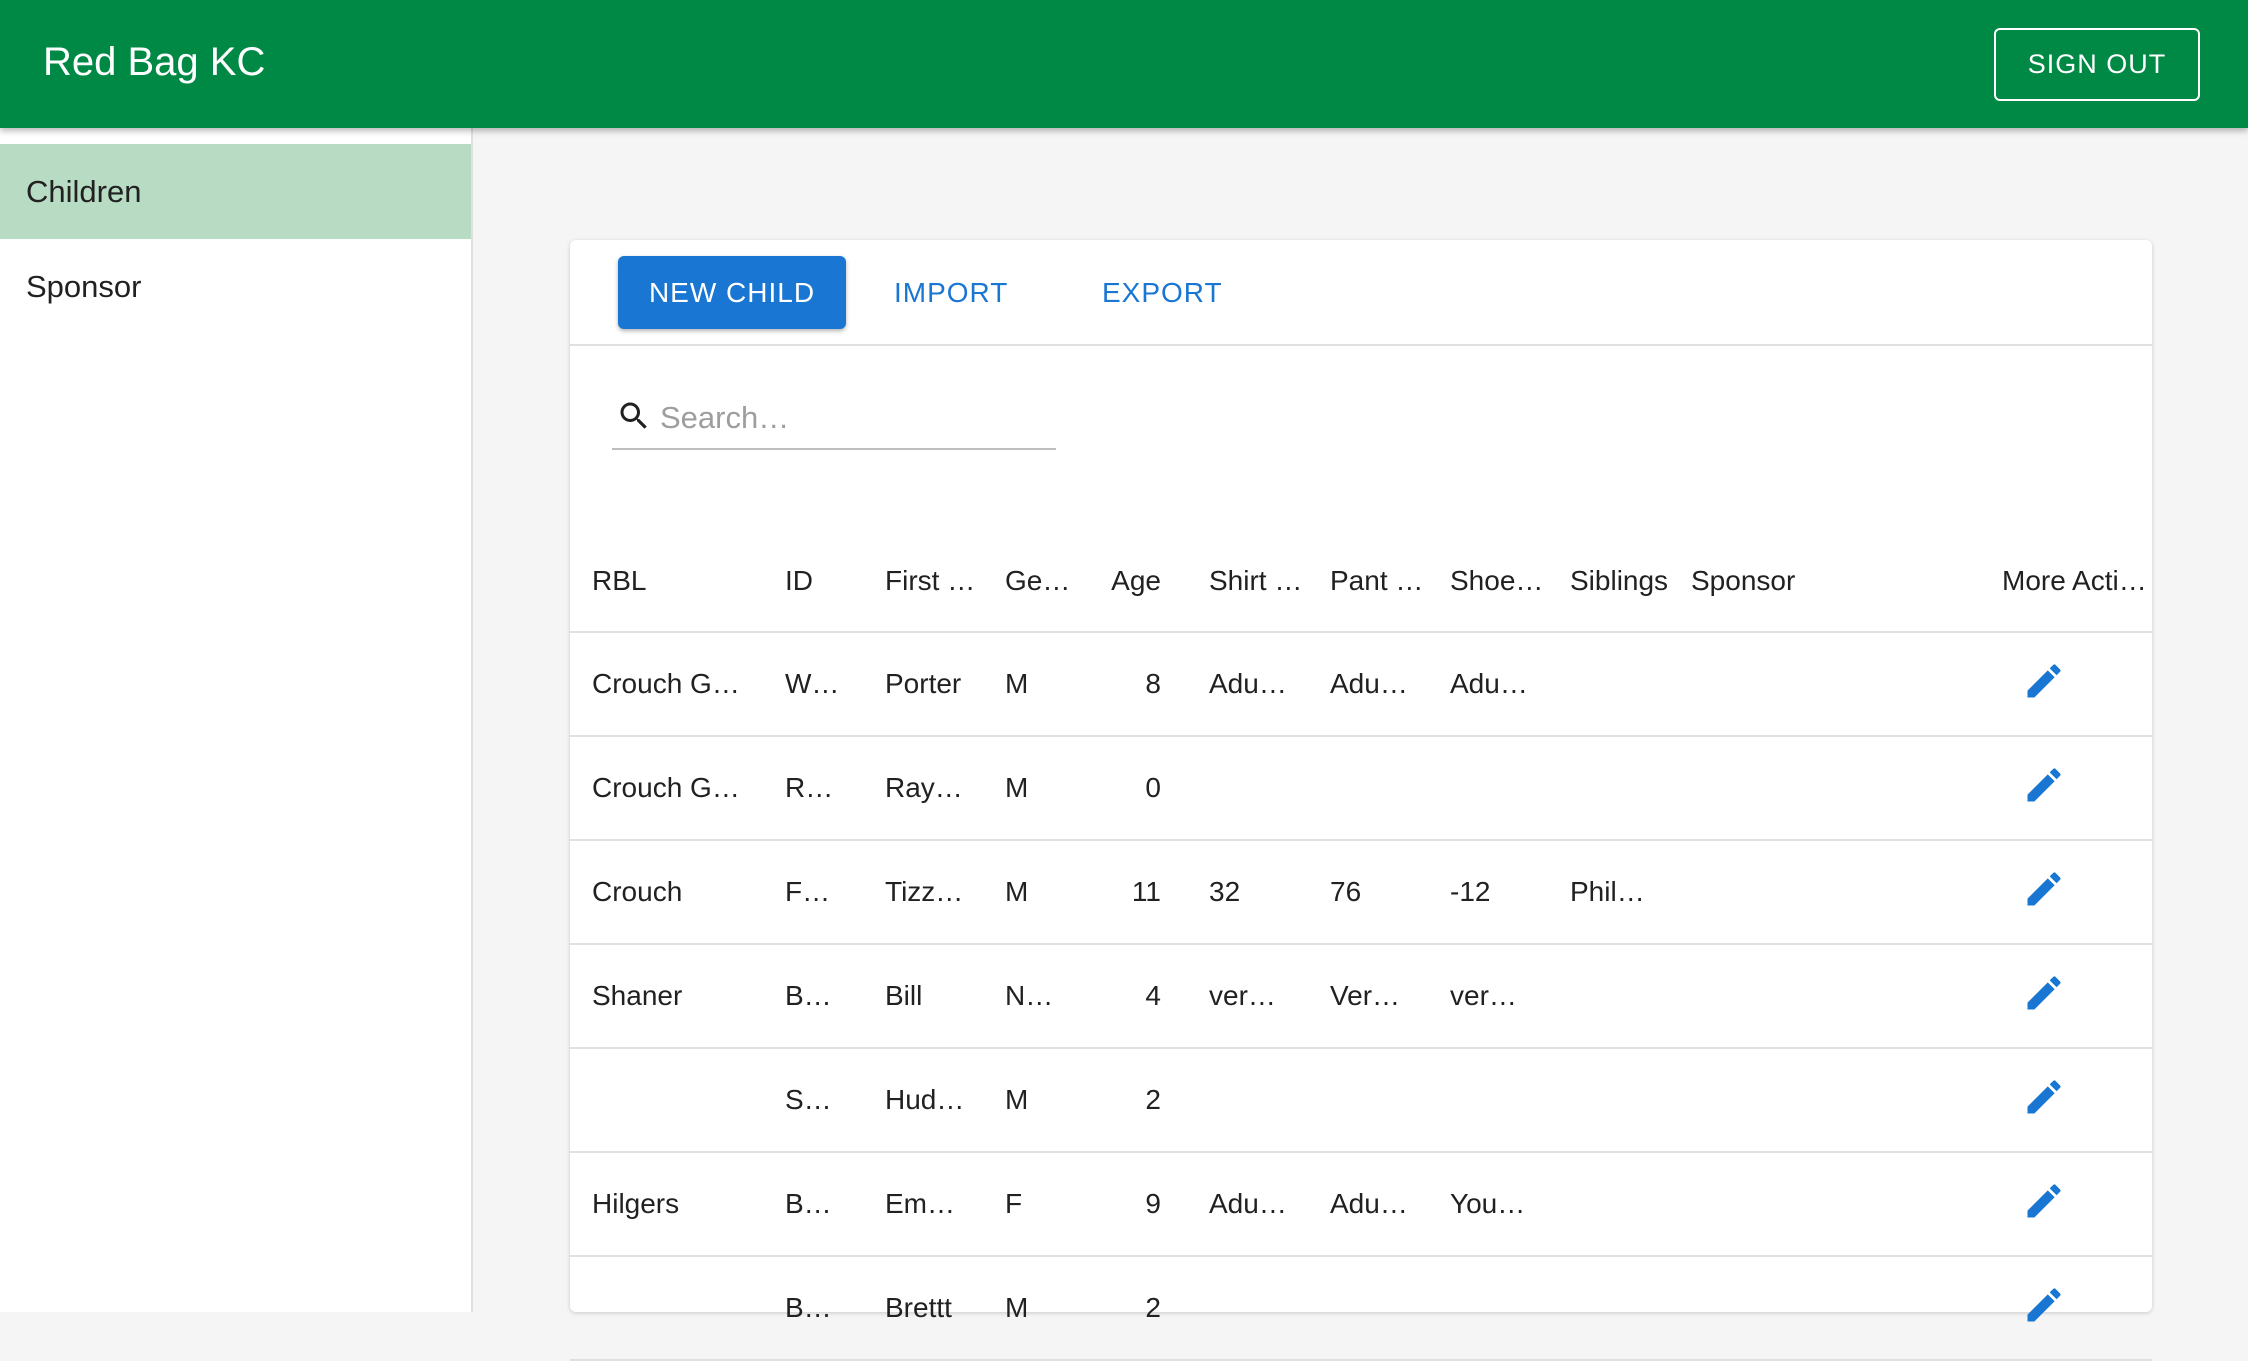  Describe the element at coordinates (1138, 684) in the screenshot. I see `cell-age: 8` at that location.